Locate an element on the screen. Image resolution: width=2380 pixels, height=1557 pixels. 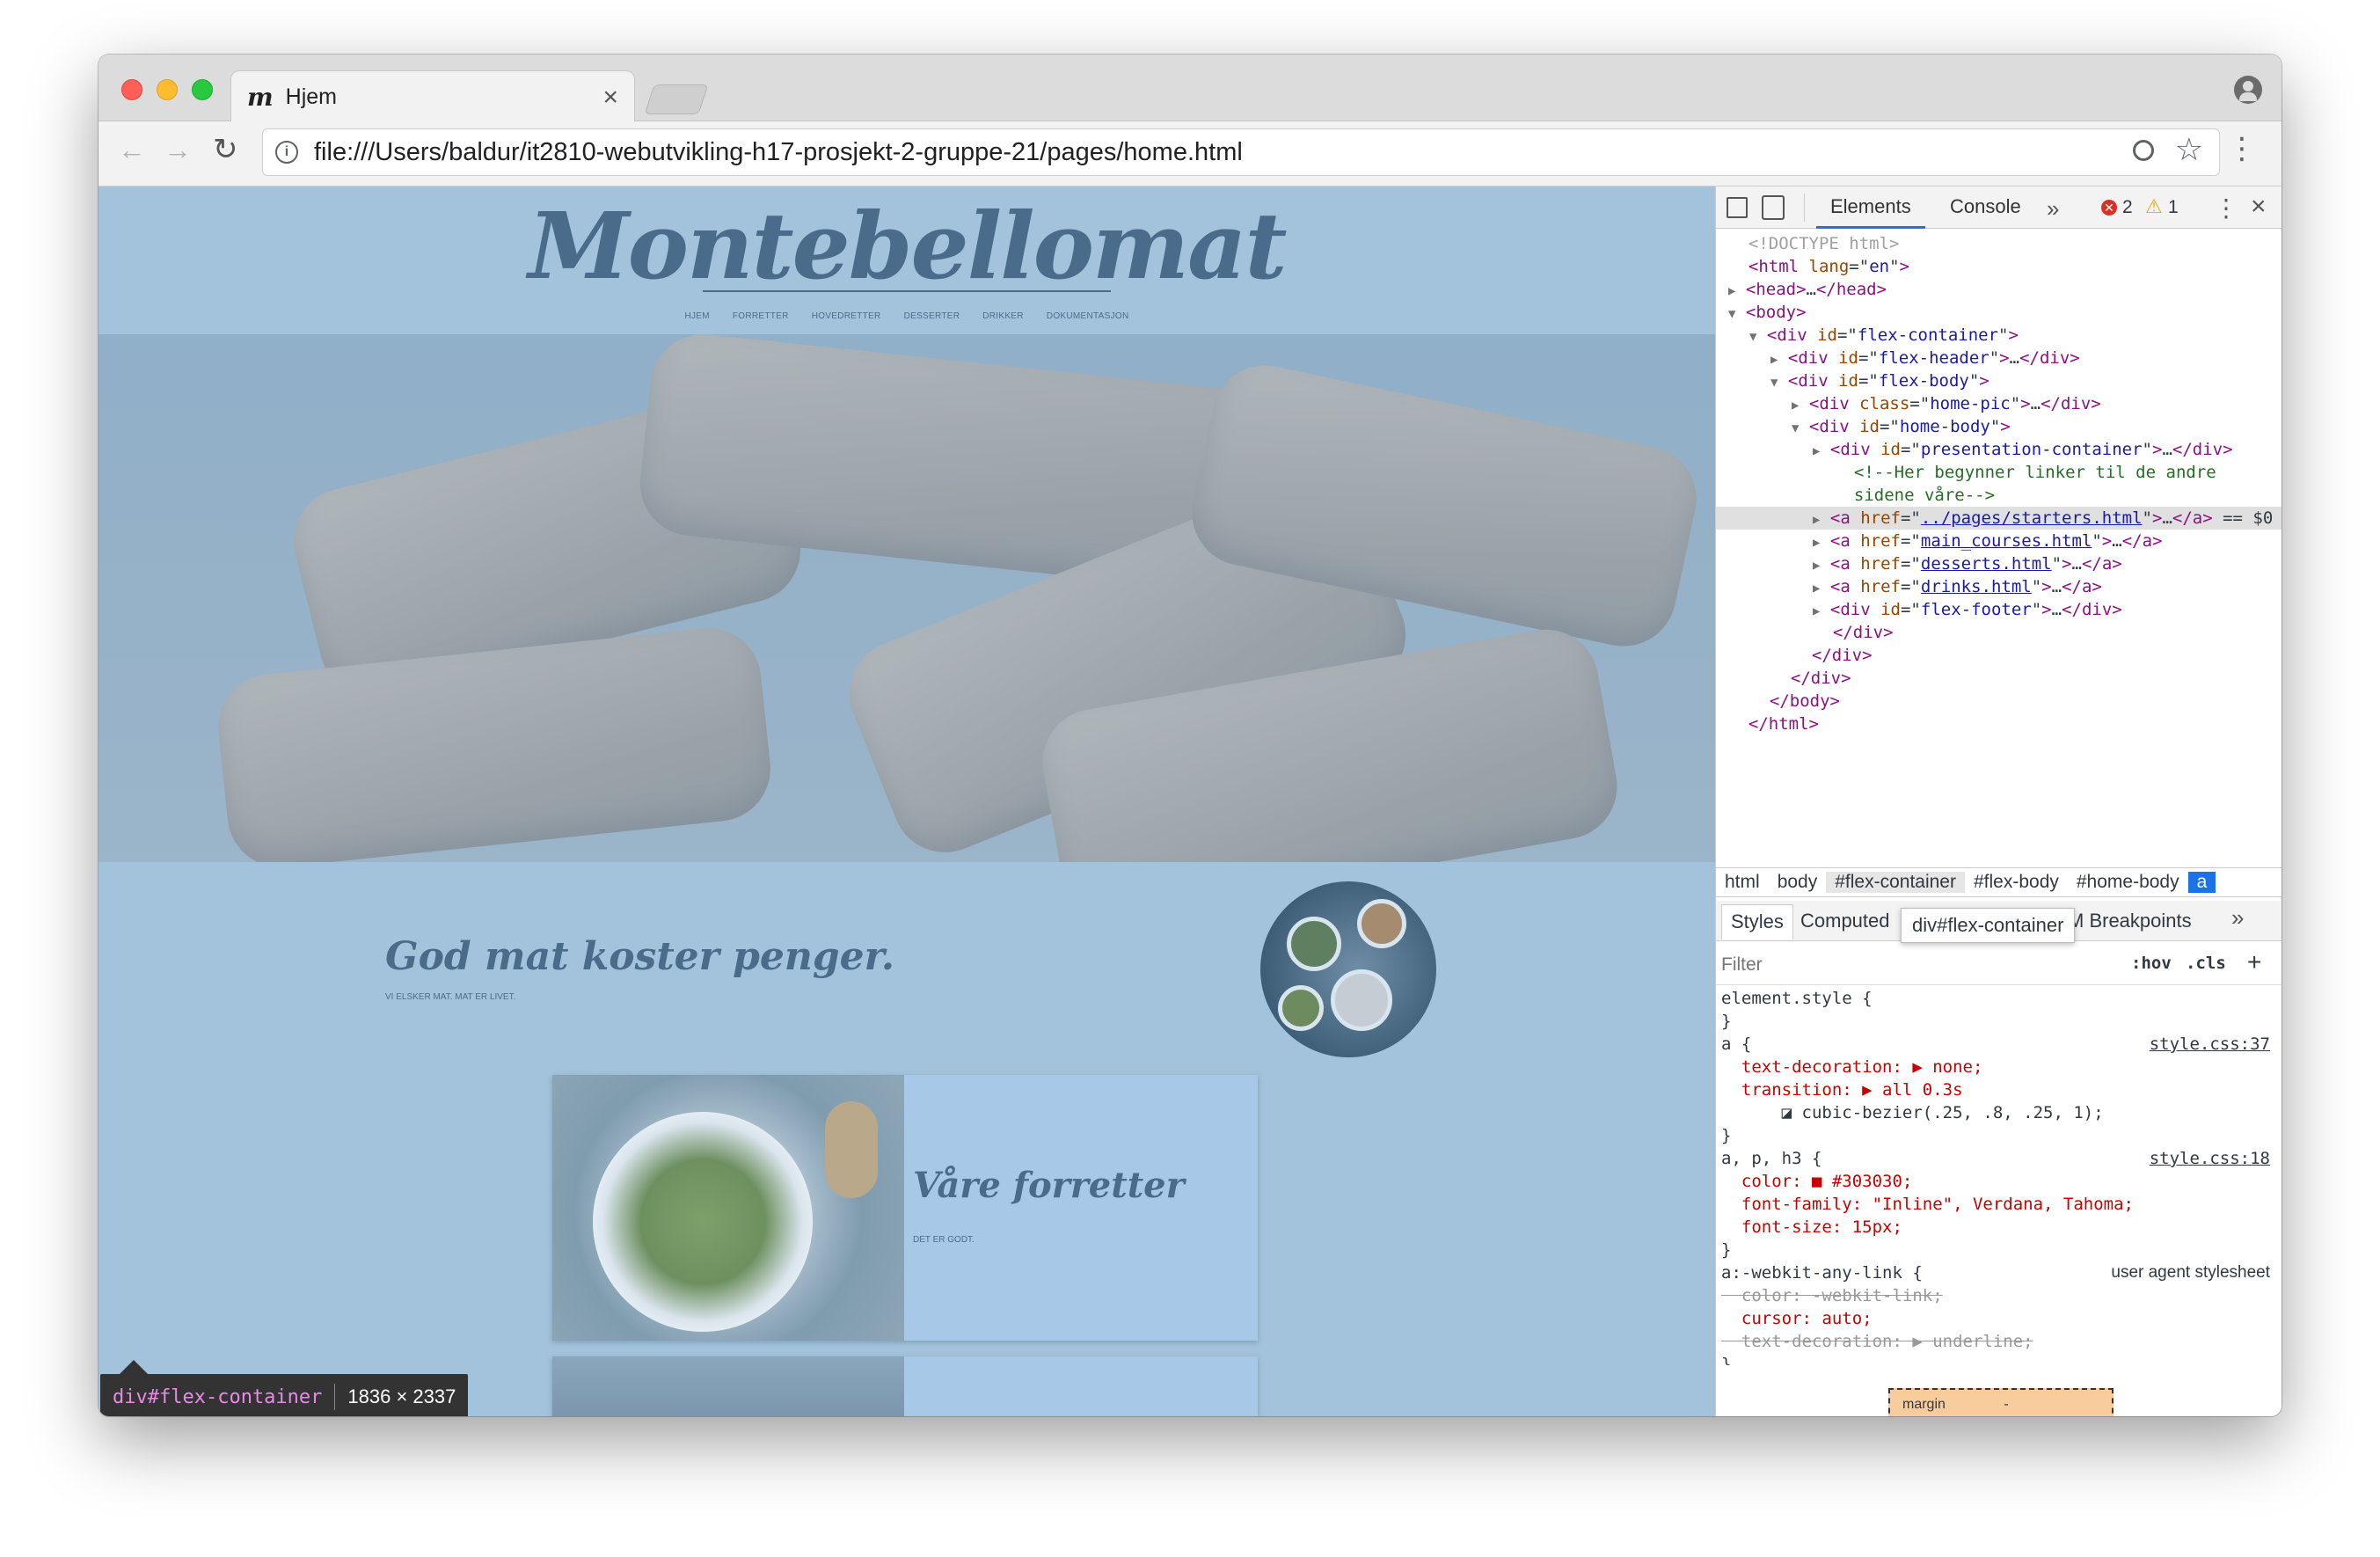
nav-link-hjem: HJEM is located at coordinates (696, 316).